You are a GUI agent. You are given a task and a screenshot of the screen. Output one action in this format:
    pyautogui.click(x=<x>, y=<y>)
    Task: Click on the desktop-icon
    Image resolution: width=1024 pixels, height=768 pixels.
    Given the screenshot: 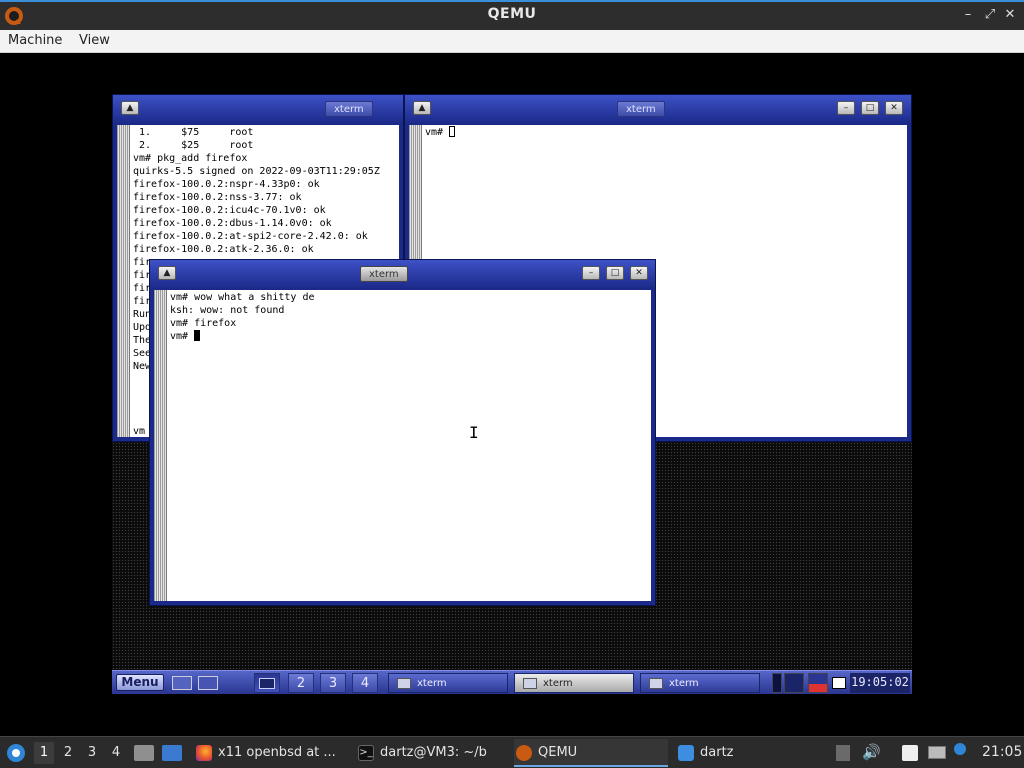 What is the action you would take?
    pyautogui.click(x=172, y=753)
    